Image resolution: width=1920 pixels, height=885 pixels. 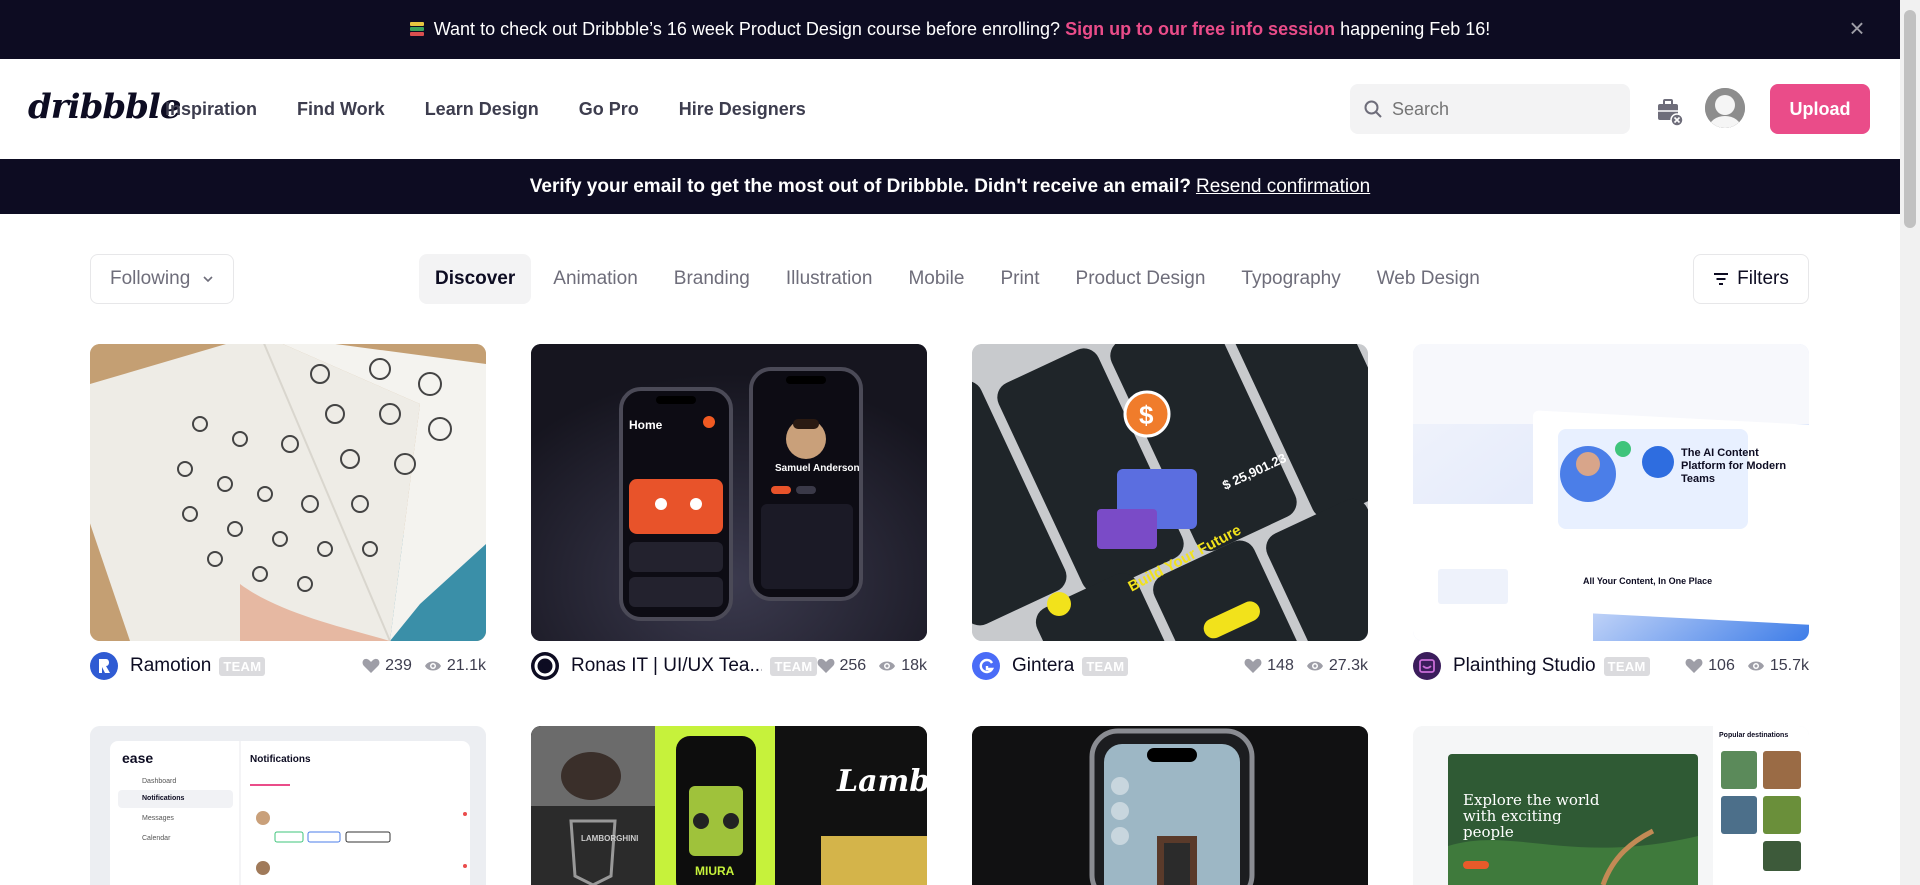 I want to click on shot-stats: 239 21.1k, so click(x=424, y=666).